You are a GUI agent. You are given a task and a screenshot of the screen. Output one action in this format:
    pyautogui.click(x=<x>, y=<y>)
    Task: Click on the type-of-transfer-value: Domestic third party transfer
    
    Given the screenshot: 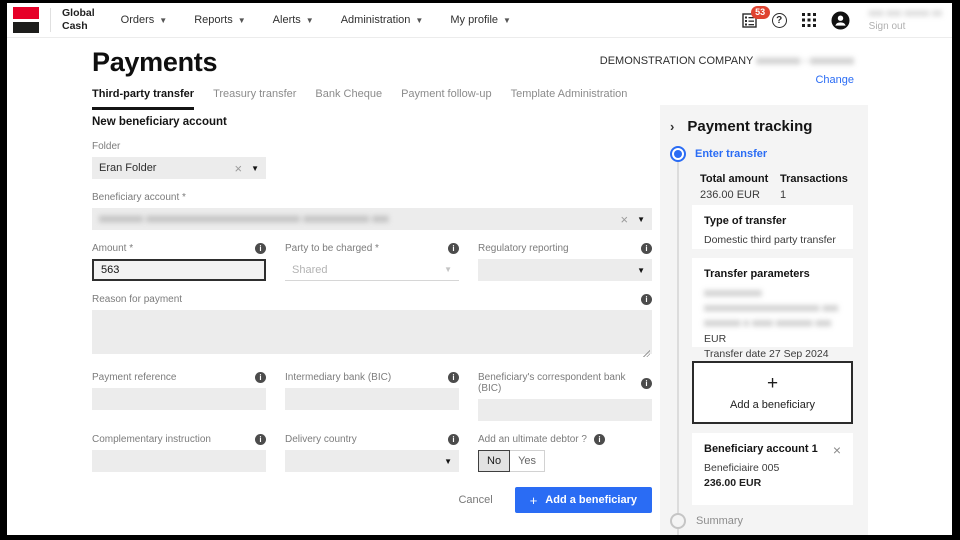 What is the action you would take?
    pyautogui.click(x=770, y=240)
    